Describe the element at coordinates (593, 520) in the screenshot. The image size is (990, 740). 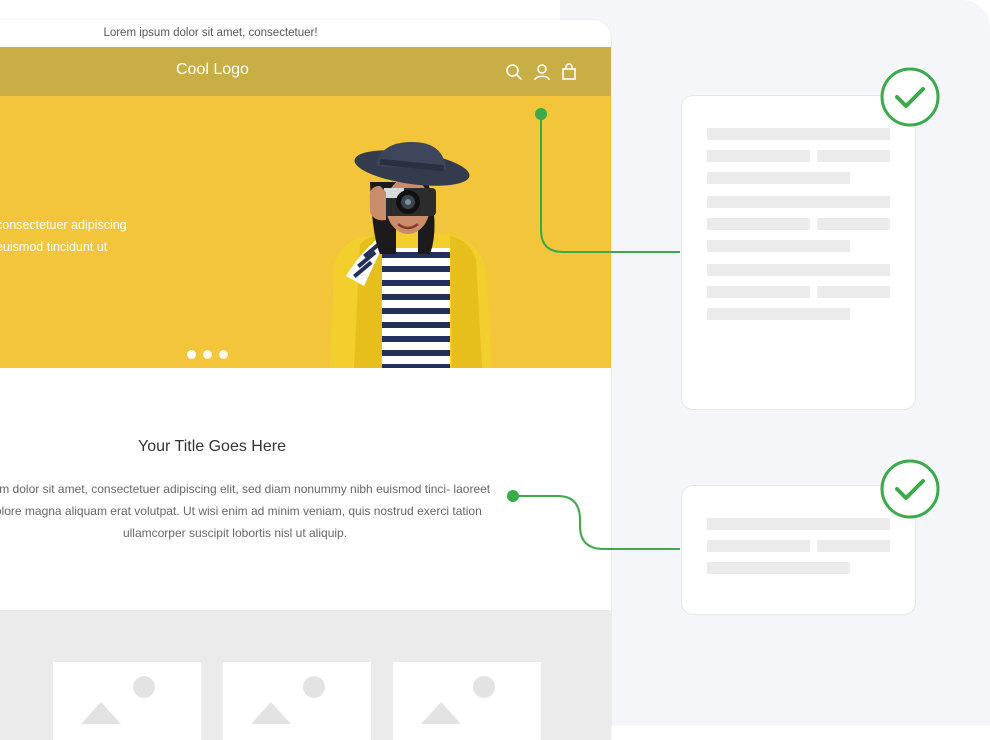
I see `connector-bottom` at that location.